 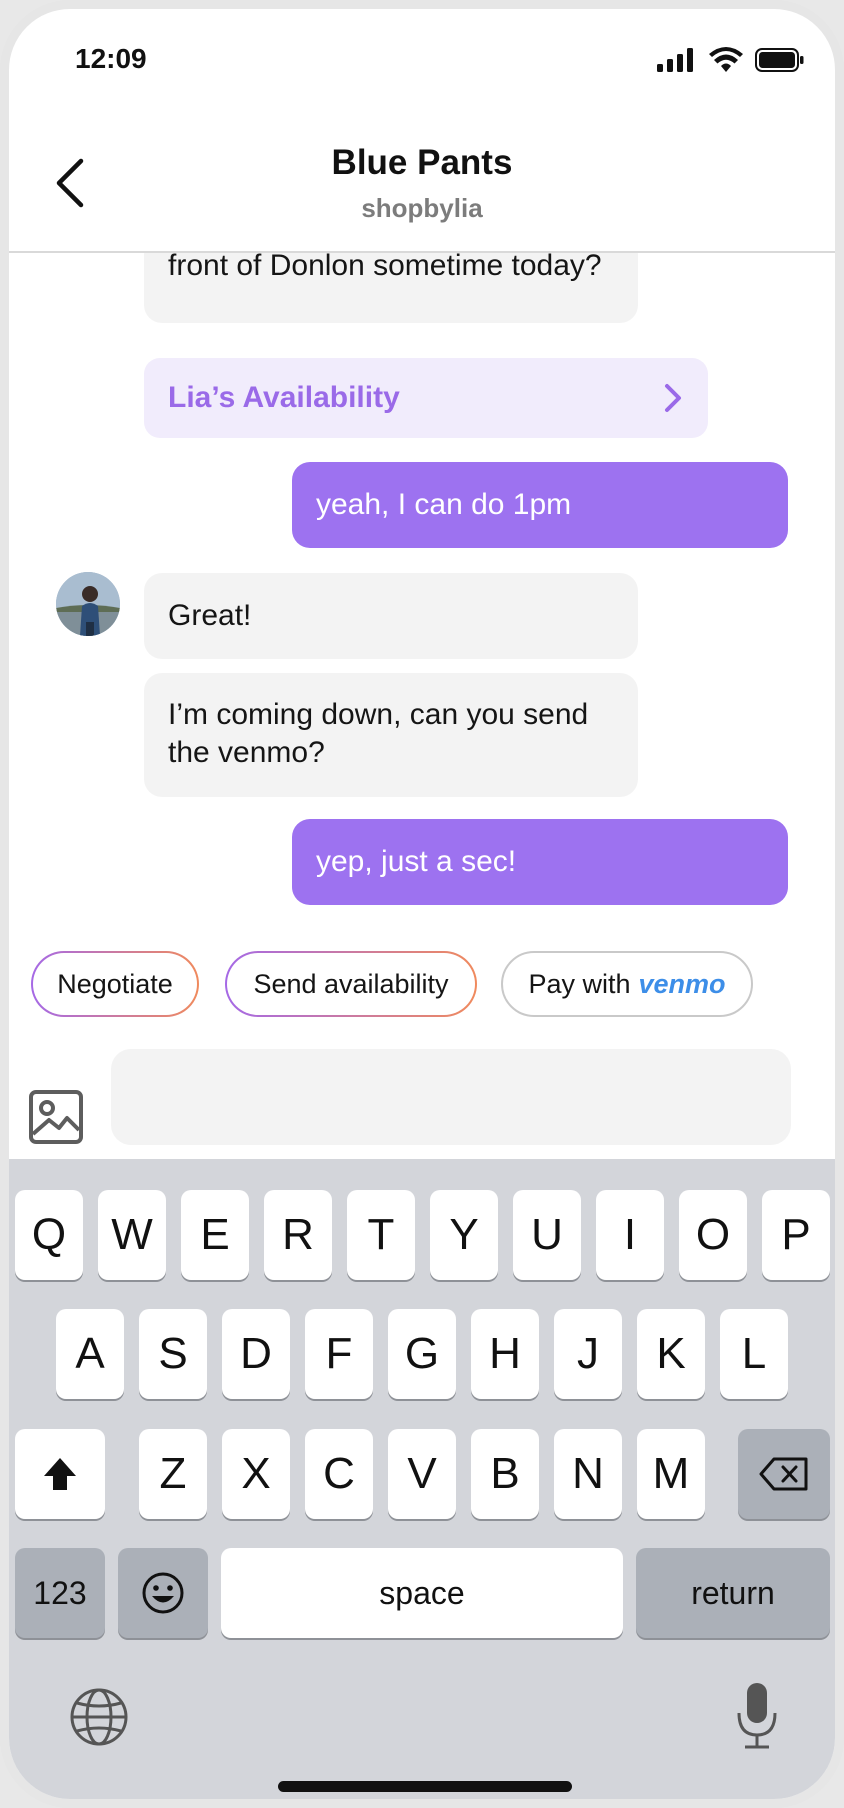 I want to click on negotiate-button: Negotiate, so click(x=115, y=984).